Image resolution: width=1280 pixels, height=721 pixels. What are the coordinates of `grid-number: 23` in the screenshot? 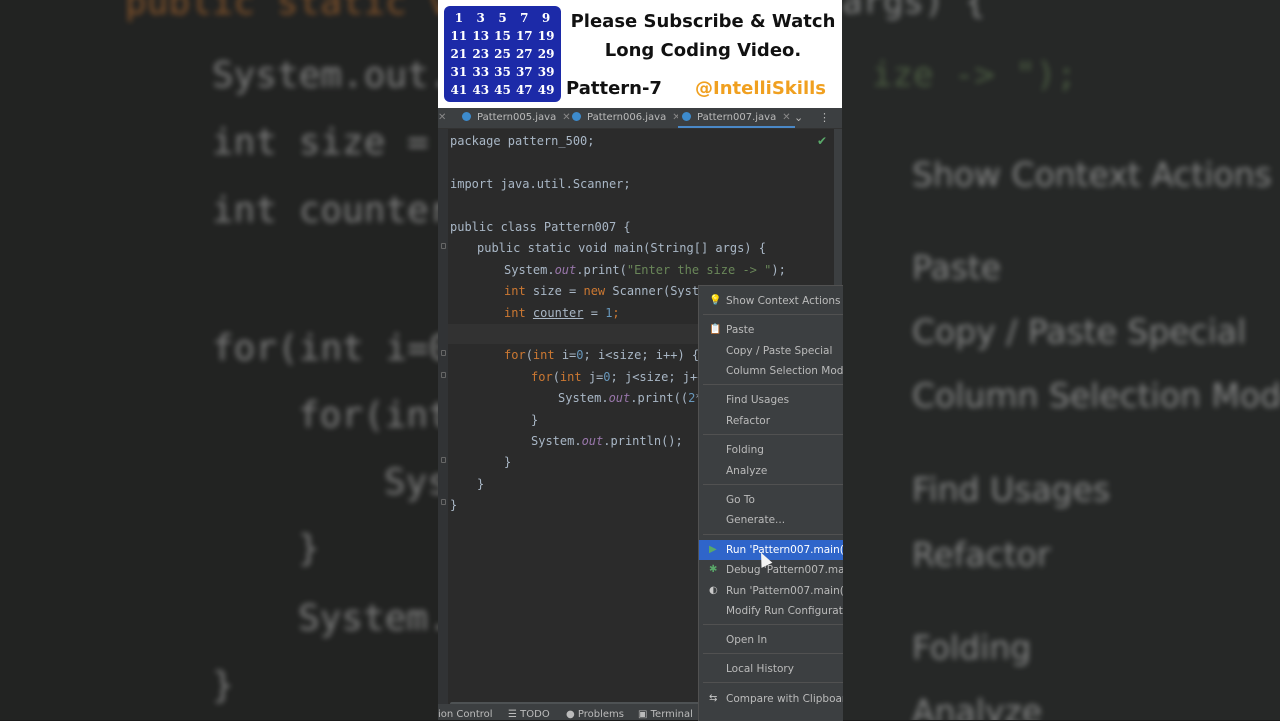 It's located at (481, 54).